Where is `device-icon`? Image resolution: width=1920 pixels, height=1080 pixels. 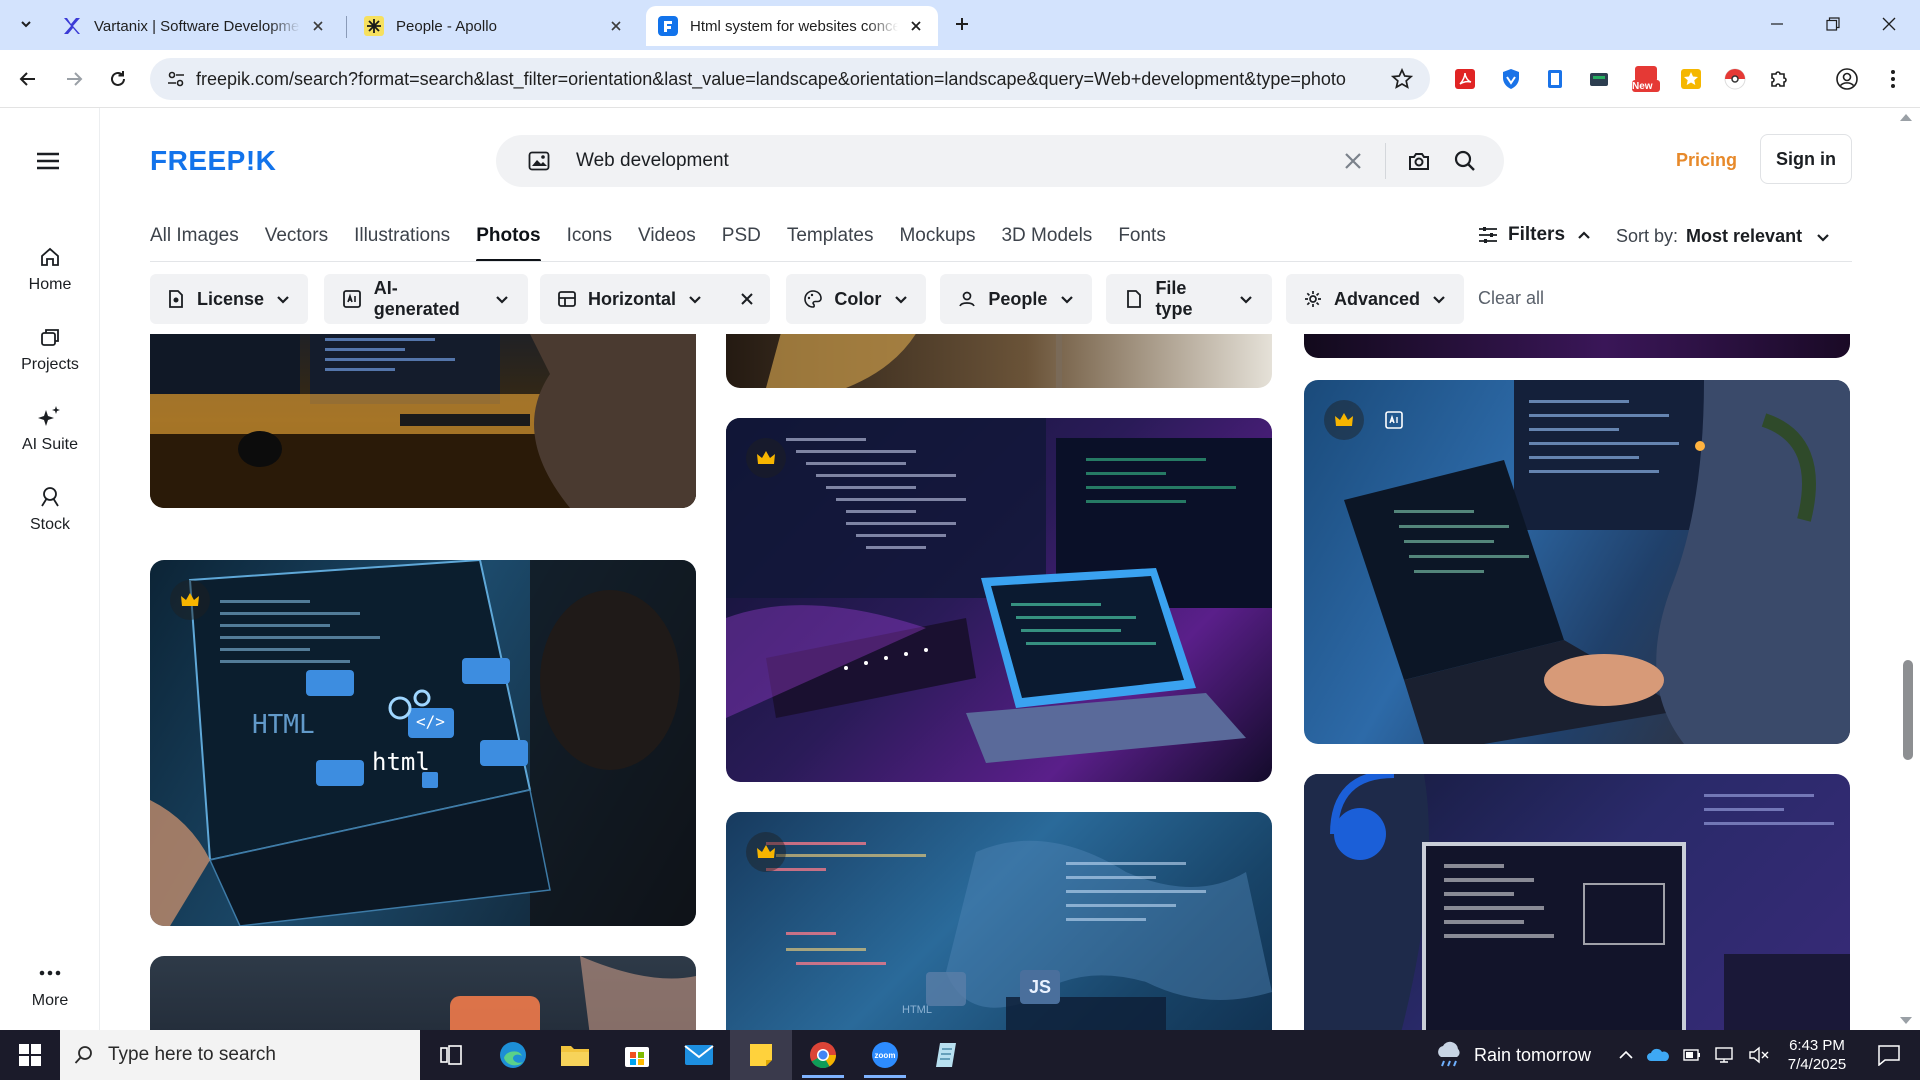 device-icon is located at coordinates (1599, 79).